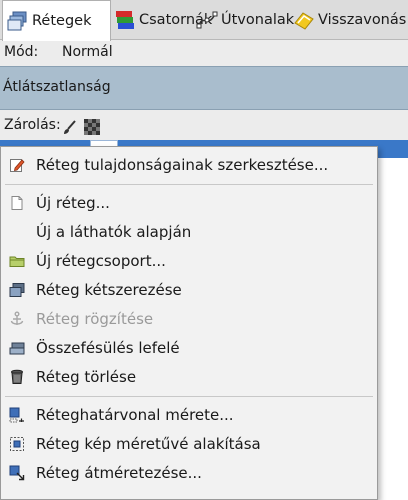 The image size is (408, 500). I want to click on new-layer-icon, so click(17, 203).